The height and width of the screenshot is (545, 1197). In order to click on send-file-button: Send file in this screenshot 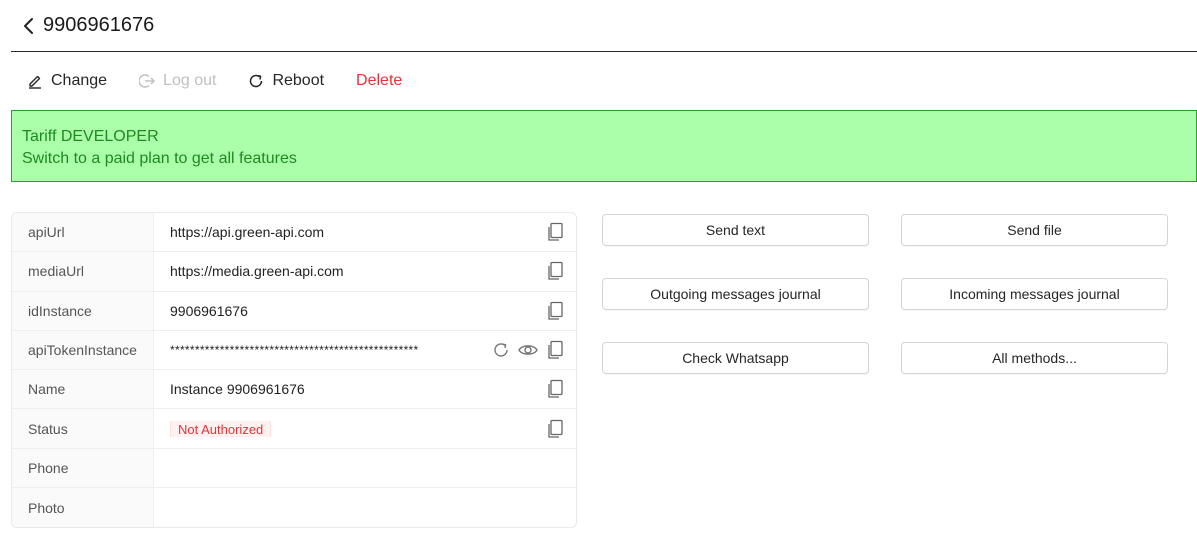, I will do `click(1034, 230)`.